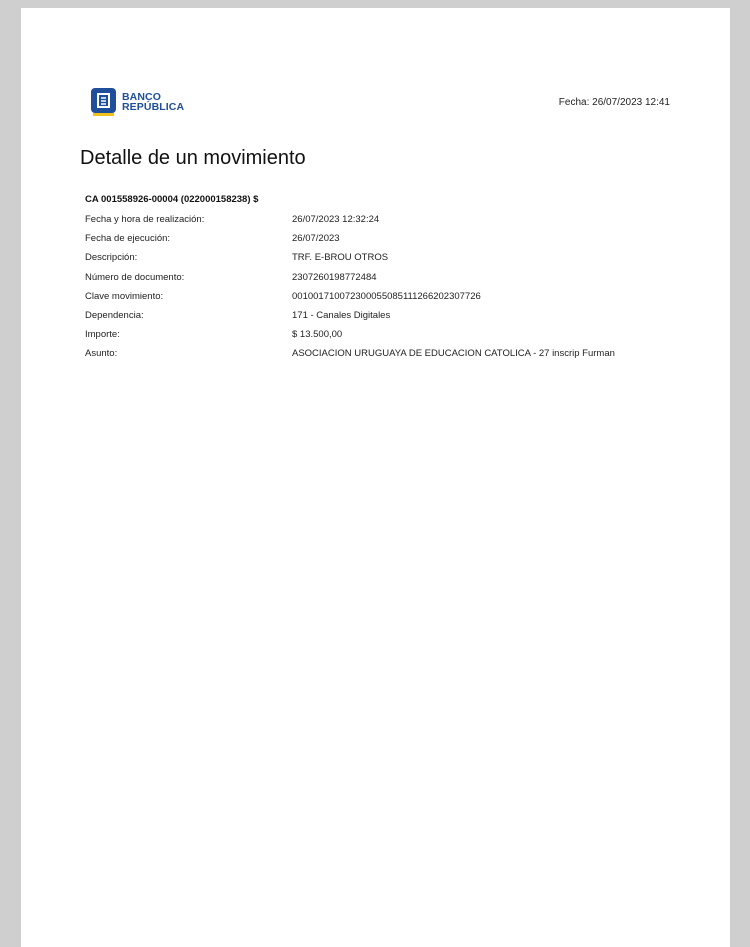 Image resolution: width=750 pixels, height=947 pixels. Describe the element at coordinates (101, 354) in the screenshot. I see `detail-label: Asunto:` at that location.